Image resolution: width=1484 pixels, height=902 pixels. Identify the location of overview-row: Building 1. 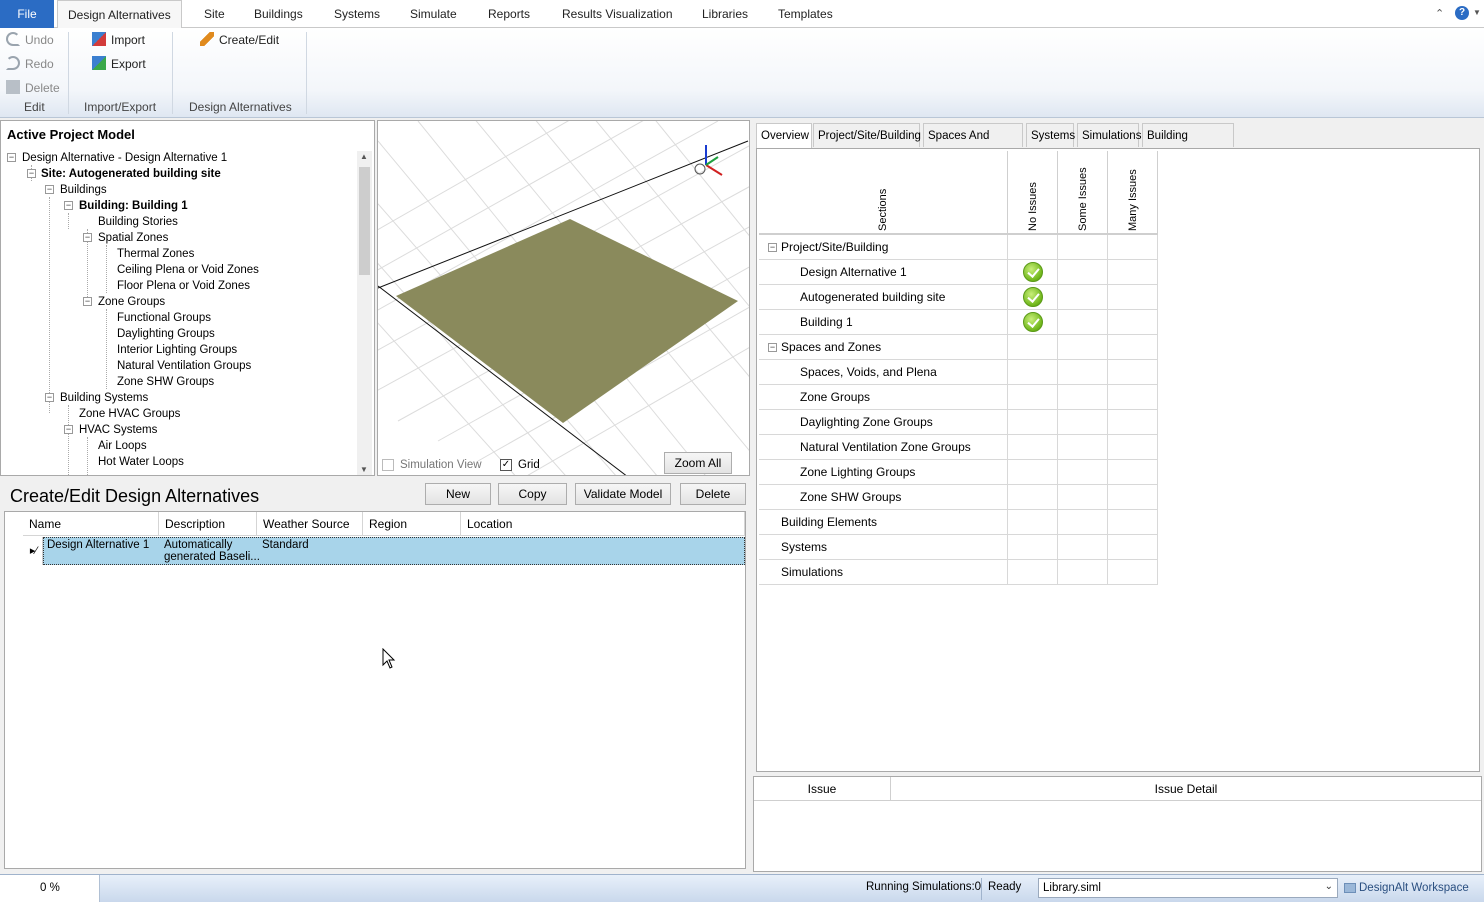
(958, 322).